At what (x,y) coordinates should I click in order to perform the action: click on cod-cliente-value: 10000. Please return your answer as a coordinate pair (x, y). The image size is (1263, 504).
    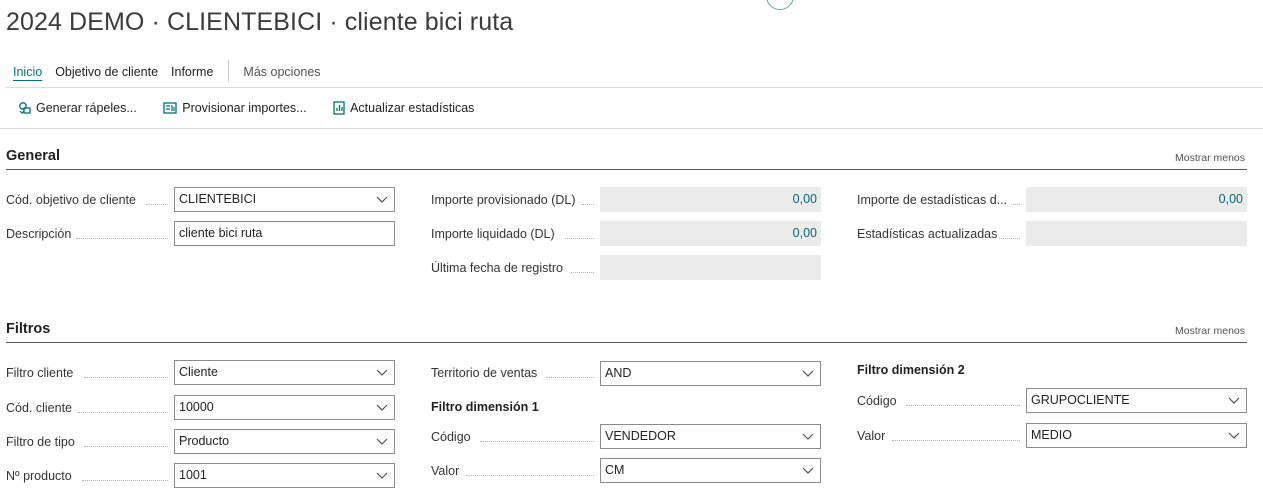
    Looking at the image, I should click on (196, 407).